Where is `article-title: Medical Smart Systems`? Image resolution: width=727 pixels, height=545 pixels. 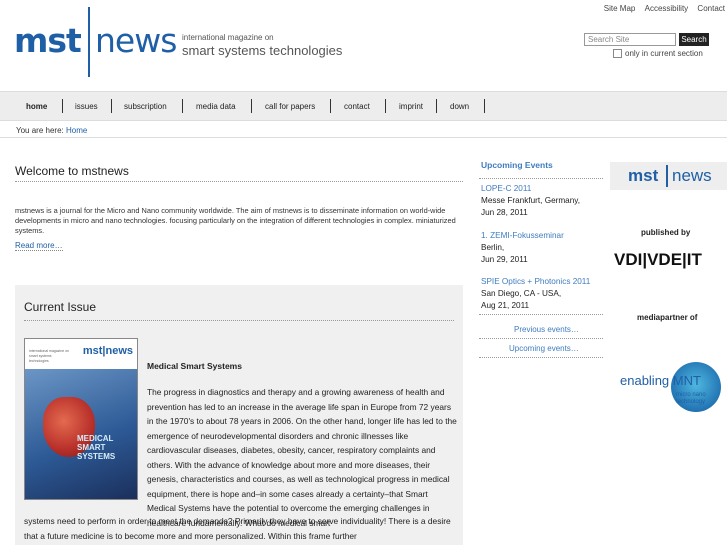 article-title: Medical Smart Systems is located at coordinates (194, 366).